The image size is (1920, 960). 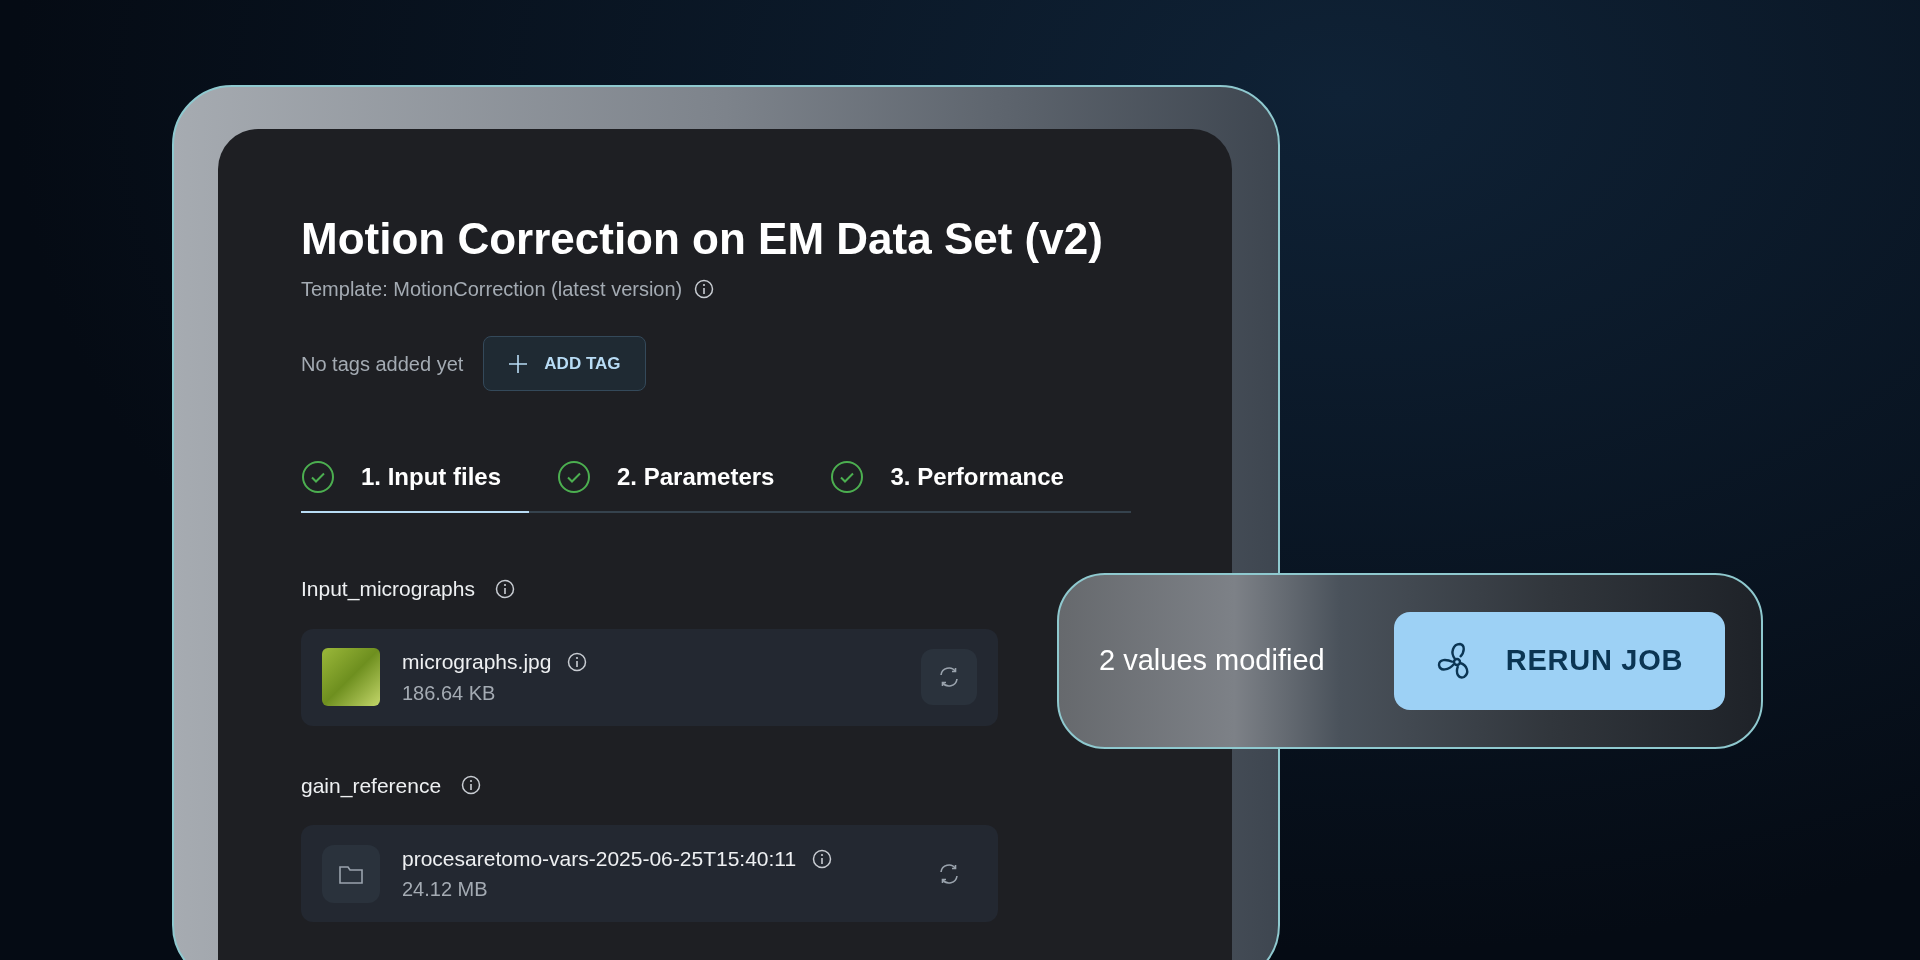 What do you see at coordinates (492, 289) in the screenshot?
I see `template-text: Template: MotionCorrection (latest version)` at bounding box center [492, 289].